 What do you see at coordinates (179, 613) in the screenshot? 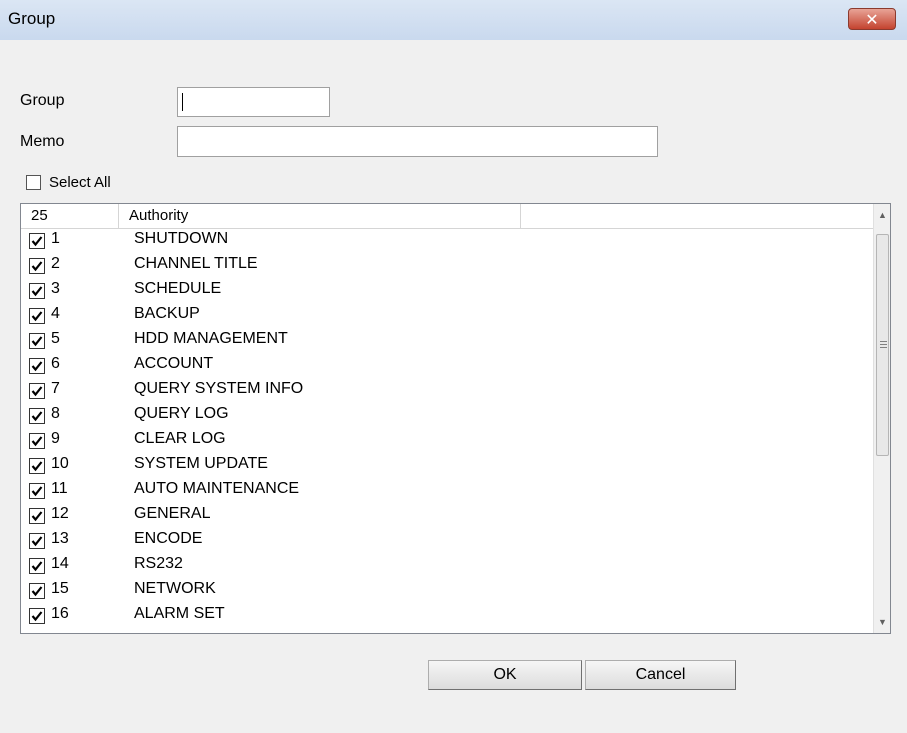
I see `row-authority-label: ALARM SET` at bounding box center [179, 613].